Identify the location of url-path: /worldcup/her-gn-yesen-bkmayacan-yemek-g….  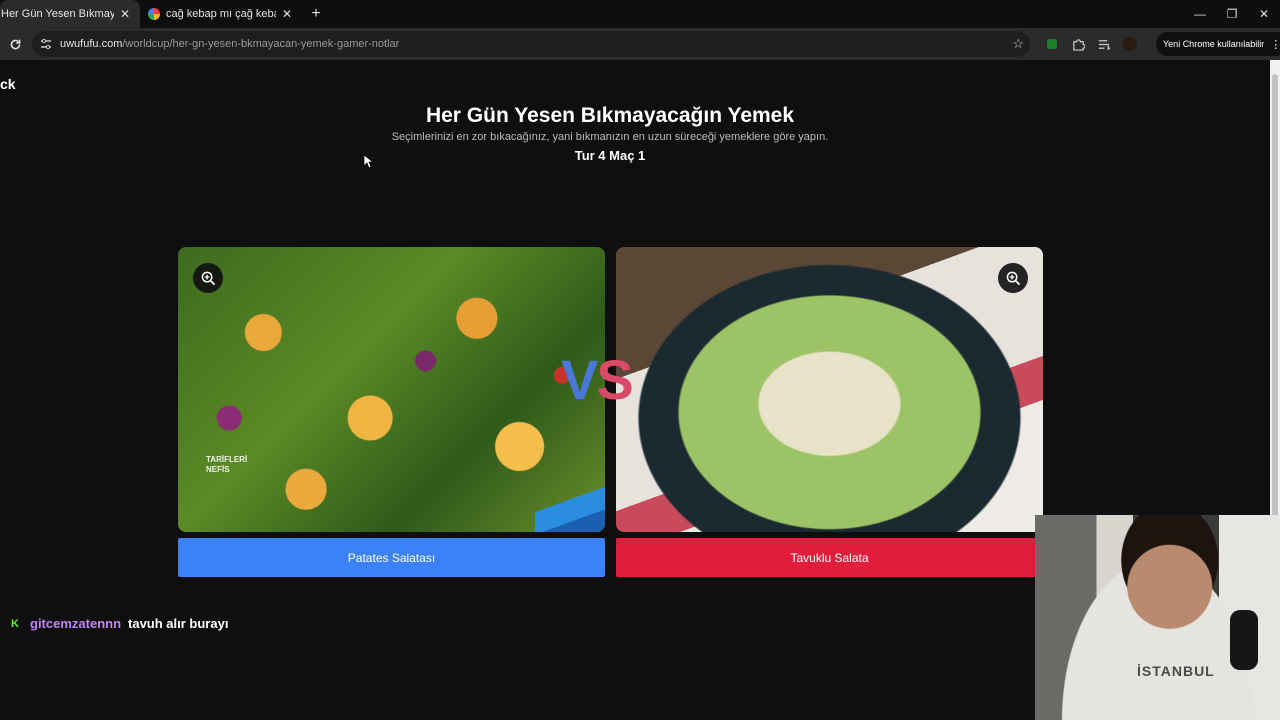
(261, 44).